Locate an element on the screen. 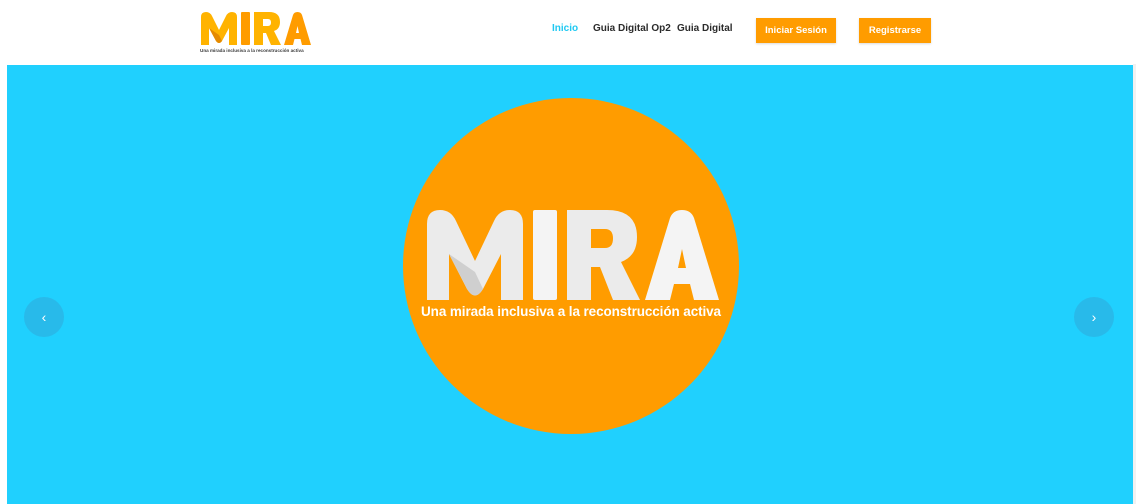 The height and width of the screenshot is (504, 1136). slider-prev-button: ‹ is located at coordinates (44, 317).